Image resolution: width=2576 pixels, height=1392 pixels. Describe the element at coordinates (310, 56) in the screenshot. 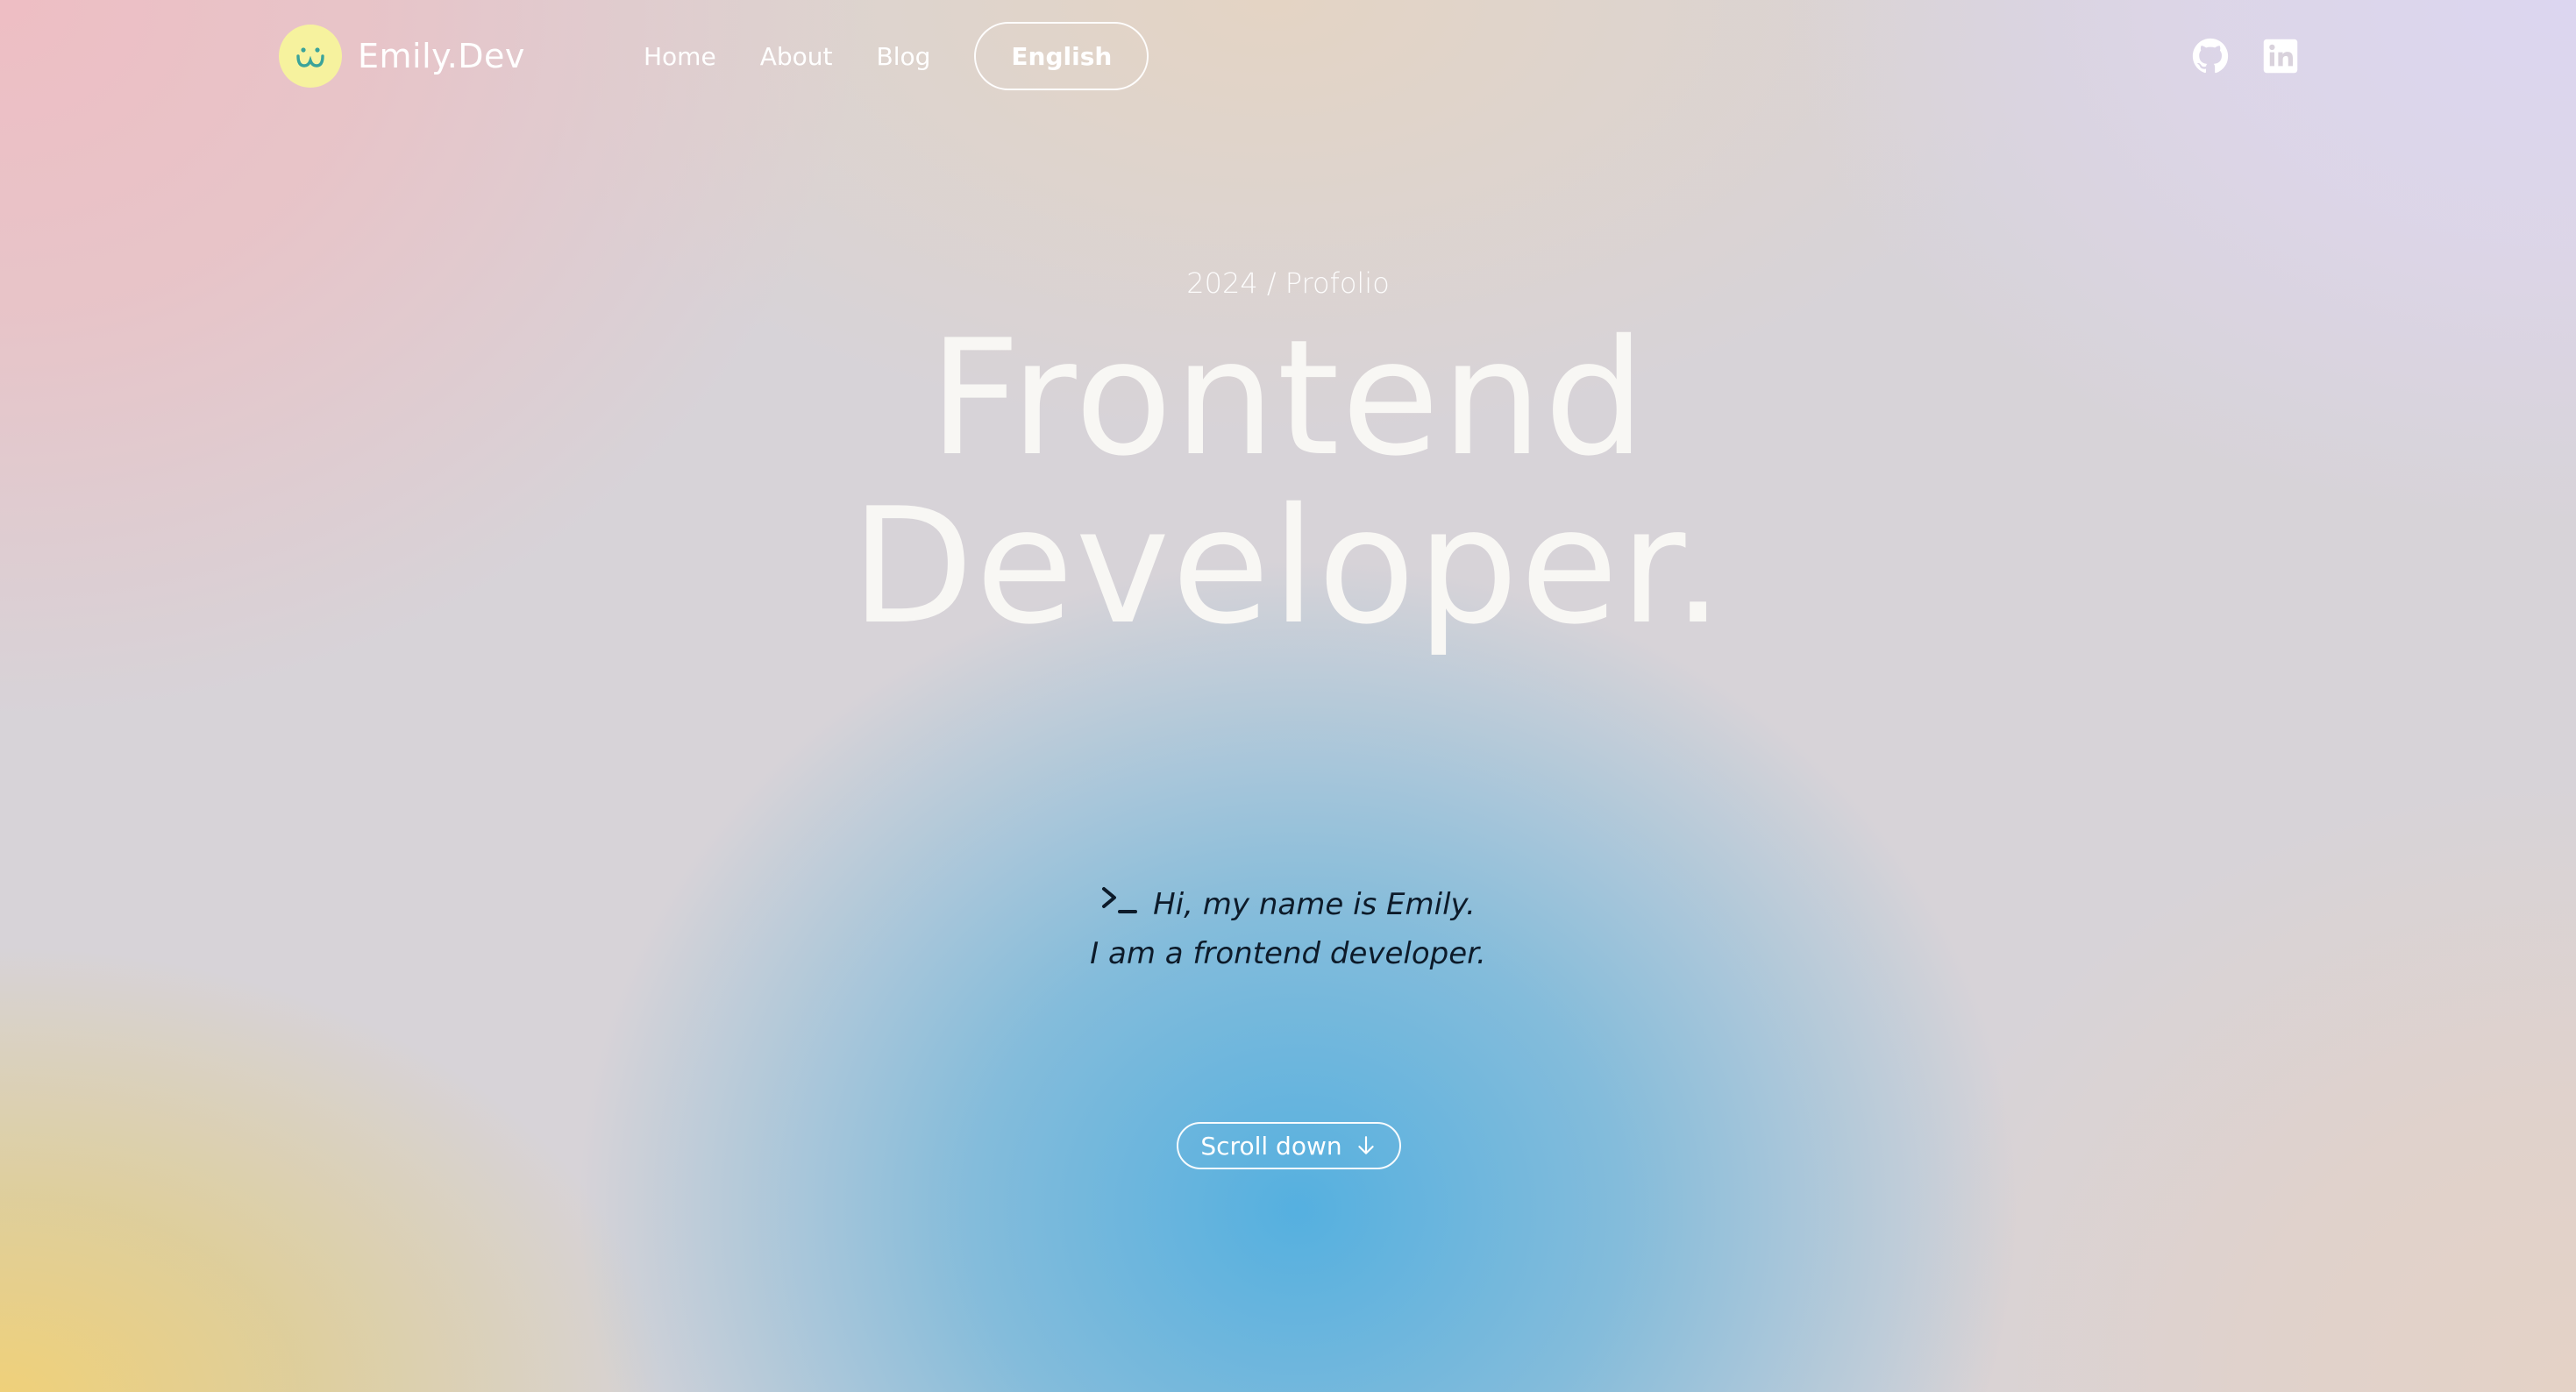

I see `smiley-face-icon` at that location.